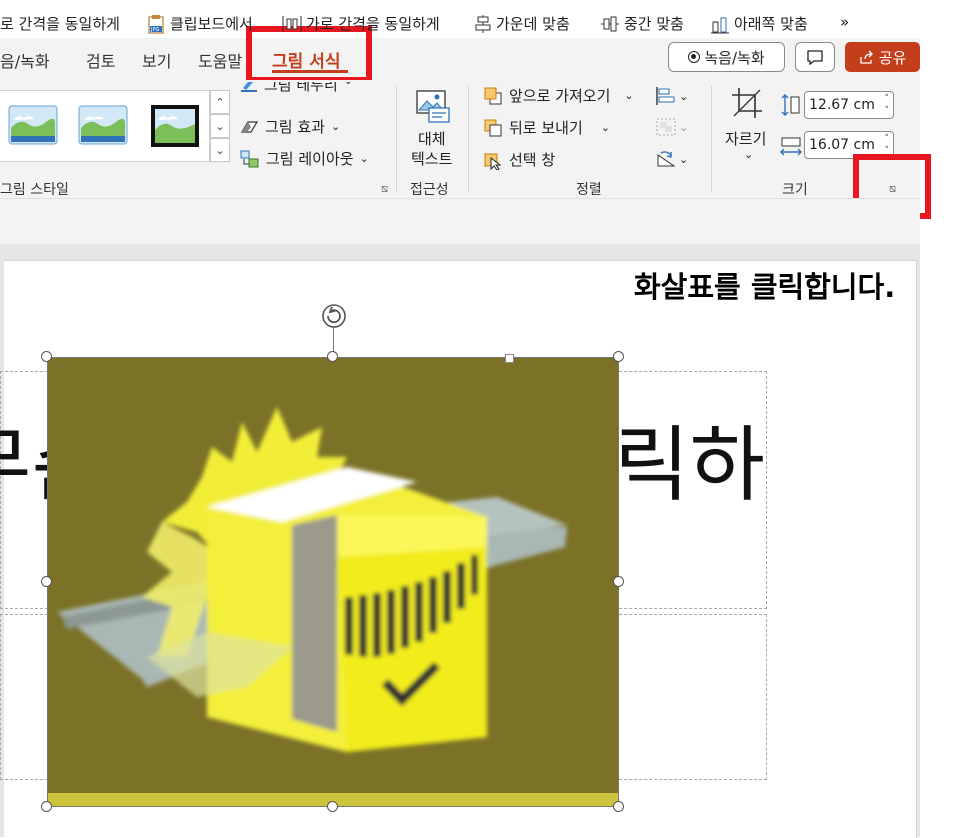  What do you see at coordinates (46, 806) in the screenshot?
I see `resize-handle-bottom-left` at bounding box center [46, 806].